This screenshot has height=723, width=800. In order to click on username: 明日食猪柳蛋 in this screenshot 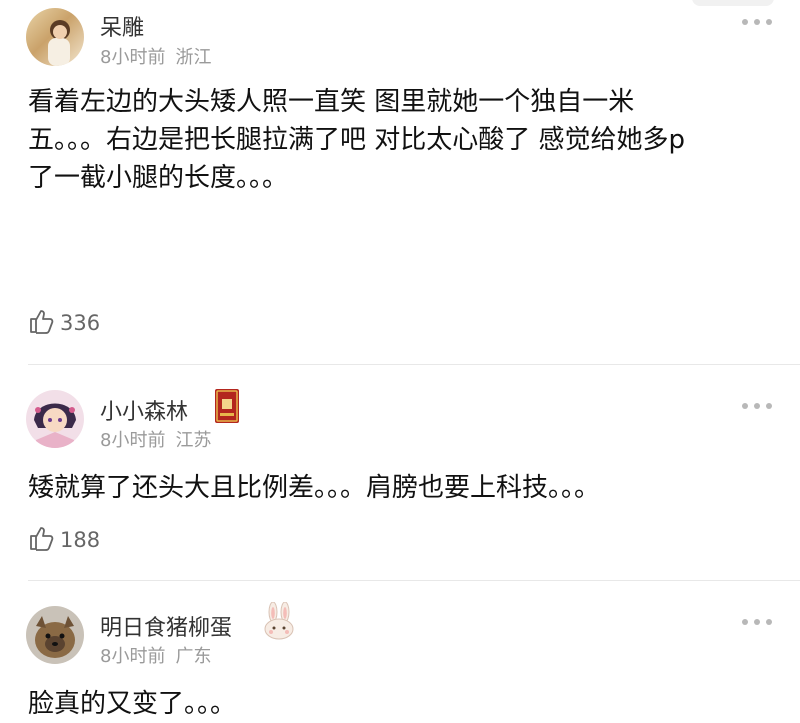, I will do `click(166, 626)`.